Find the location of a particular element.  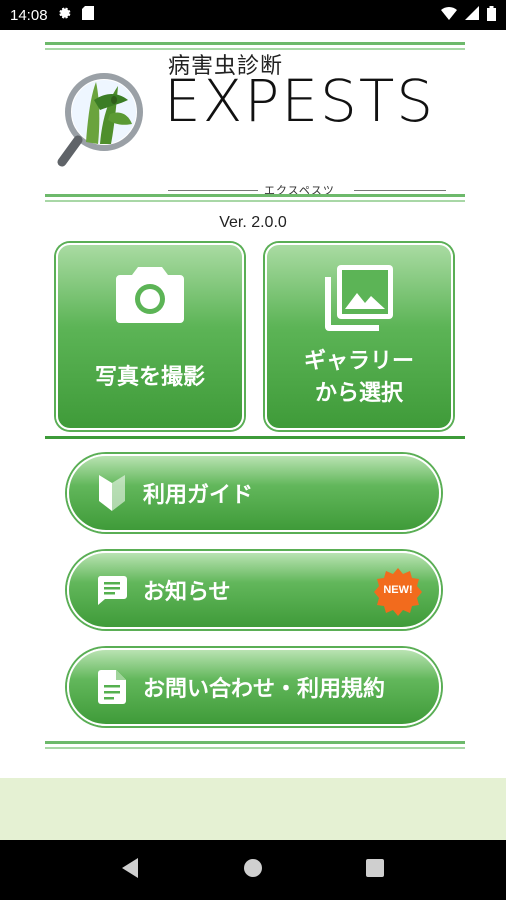

notices-label: お知らせ is located at coordinates (187, 592).